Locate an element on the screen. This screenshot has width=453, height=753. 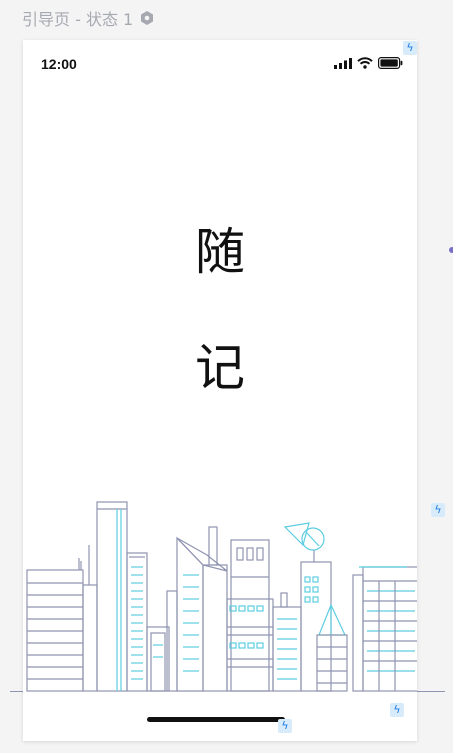
app-title-char-2: 记 is located at coordinates (220, 368).